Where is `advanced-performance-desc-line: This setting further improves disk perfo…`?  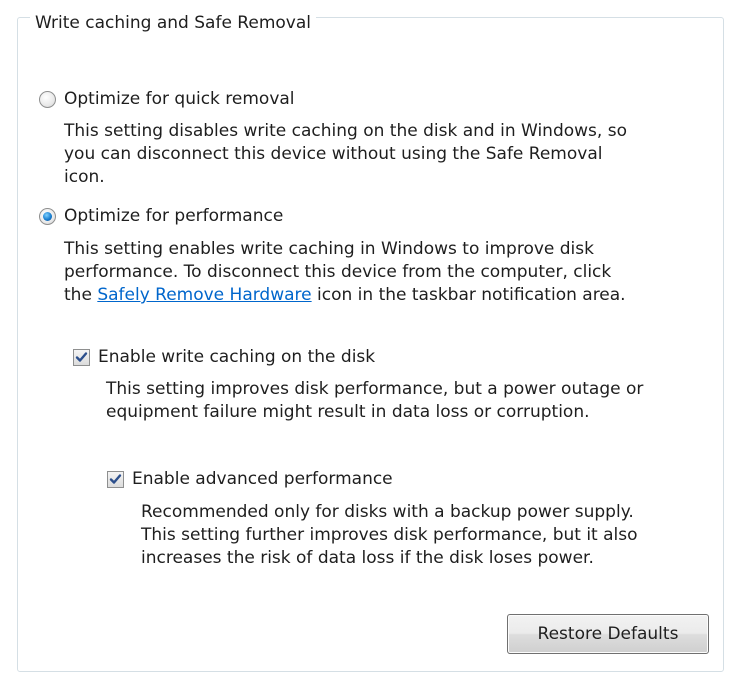 advanced-performance-desc-line: This setting further improves disk perfo… is located at coordinates (389, 535).